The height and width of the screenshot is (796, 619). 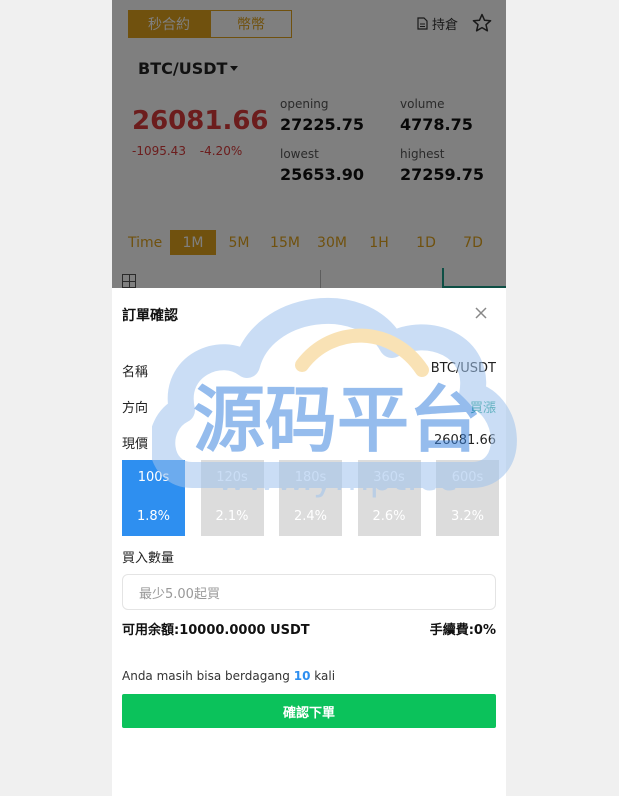 I want to click on close-icon, so click(x=481, y=313).